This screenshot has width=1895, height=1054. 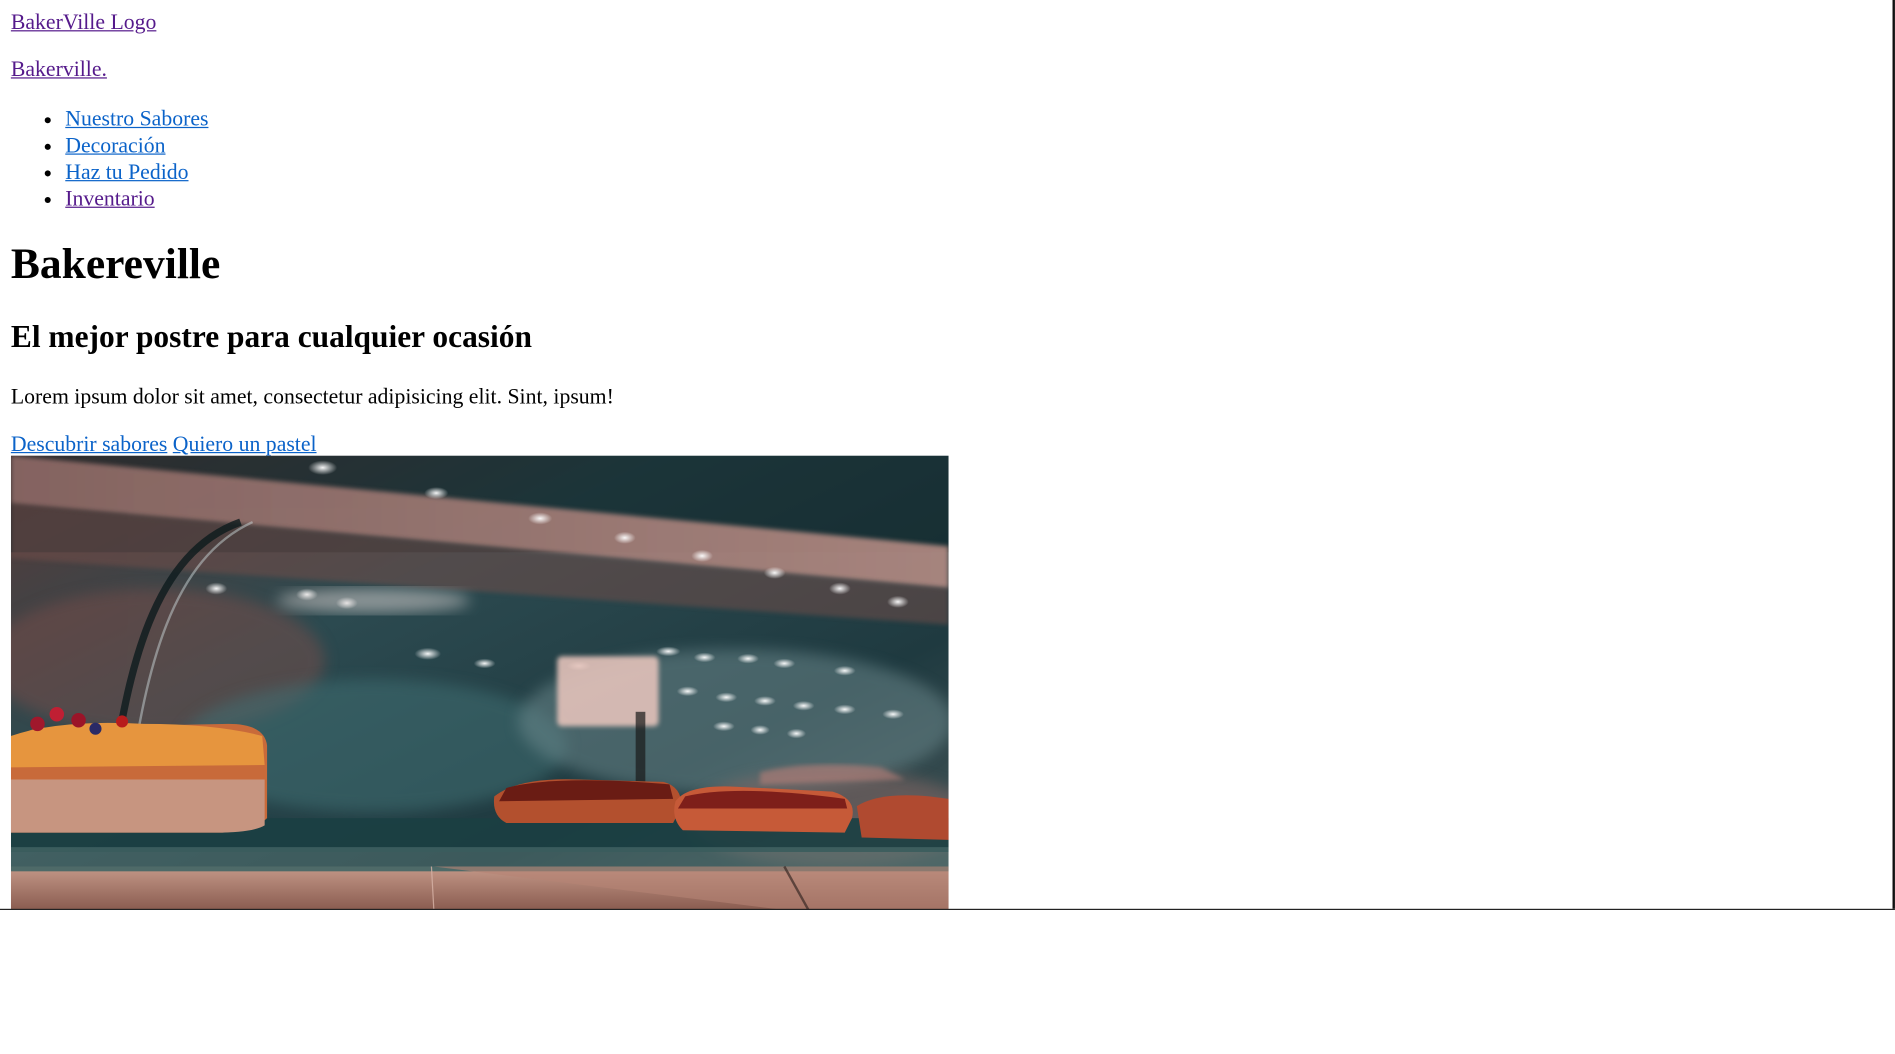 What do you see at coordinates (109, 198) in the screenshot?
I see `nav-link-inventario: Inventario` at bounding box center [109, 198].